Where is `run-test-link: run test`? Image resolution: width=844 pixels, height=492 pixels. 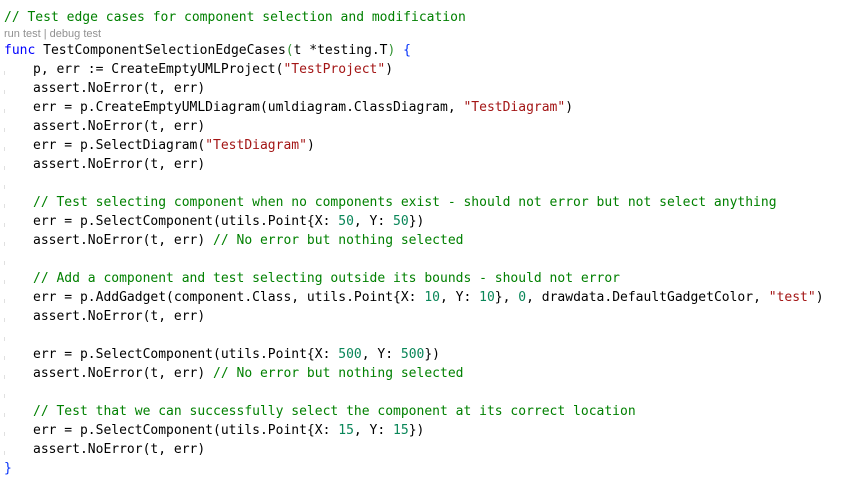 run-test-link: run test is located at coordinates (22, 34).